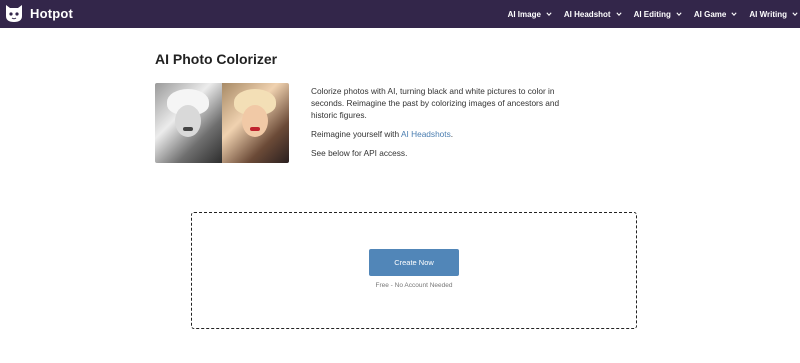  Describe the element at coordinates (452, 134) in the screenshot. I see `description-text: .` at that location.